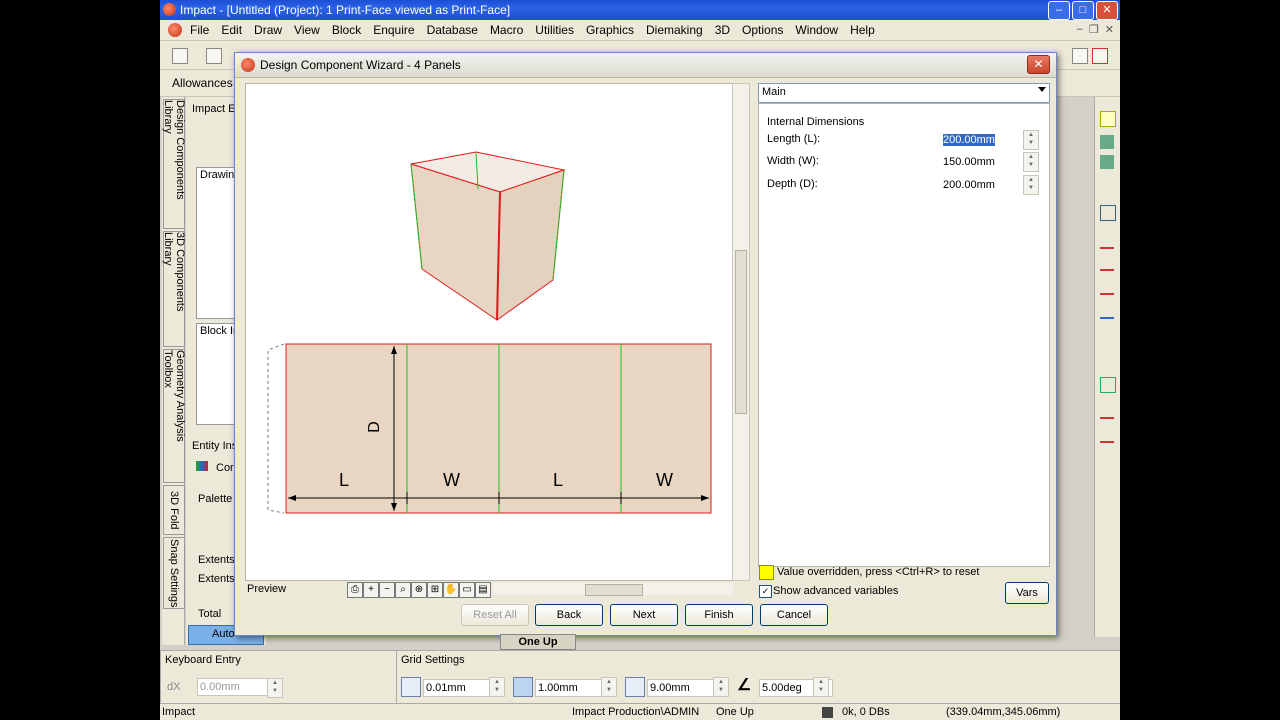  Describe the element at coordinates (203, 660) in the screenshot. I see `keyboard-entry-title: Keyboard Entry` at that location.